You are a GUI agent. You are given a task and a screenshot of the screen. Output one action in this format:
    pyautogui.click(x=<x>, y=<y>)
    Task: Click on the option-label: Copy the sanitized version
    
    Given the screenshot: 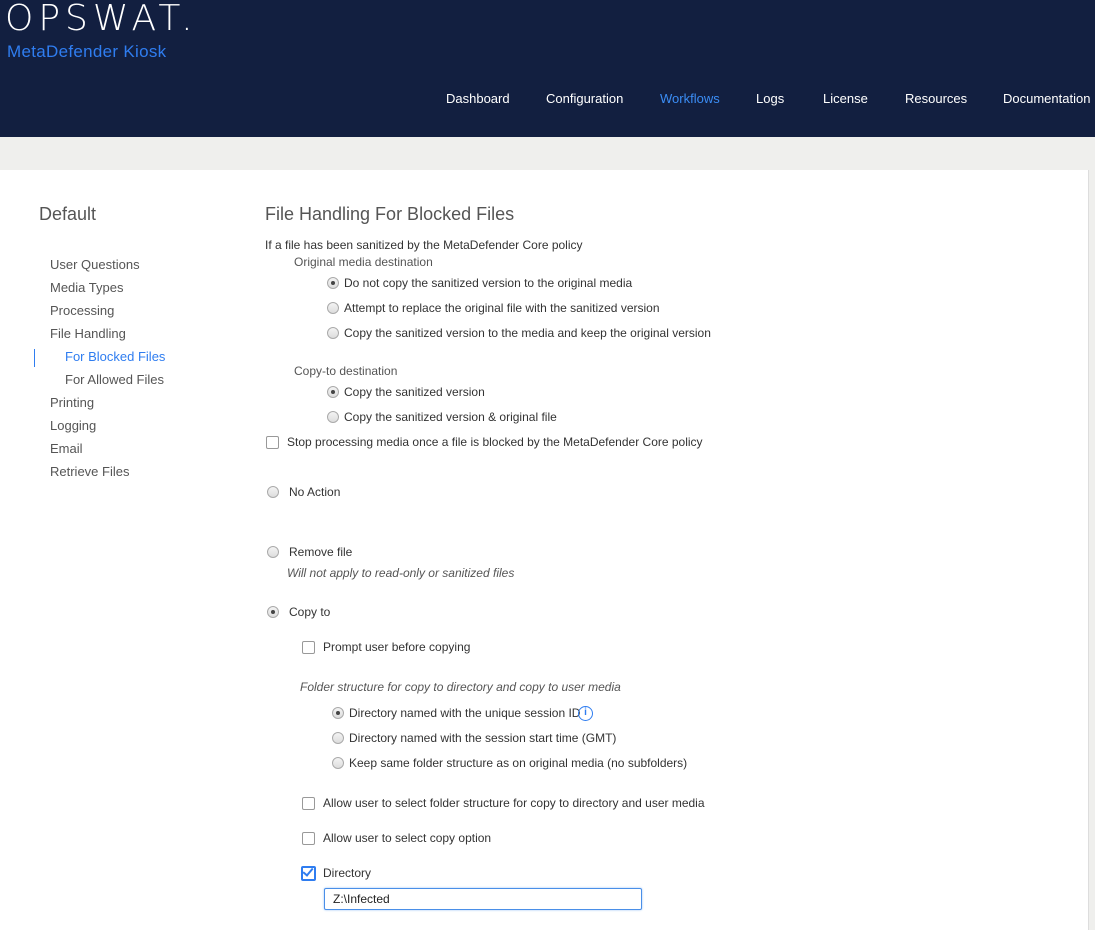 What is the action you would take?
    pyautogui.click(x=414, y=392)
    